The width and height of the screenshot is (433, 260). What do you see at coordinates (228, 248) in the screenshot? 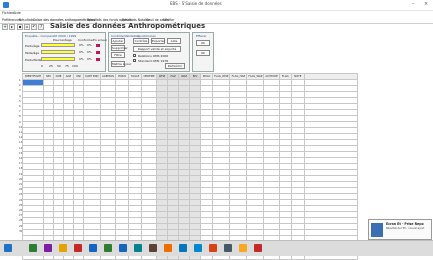
I see `app-icon` at bounding box center [228, 248].